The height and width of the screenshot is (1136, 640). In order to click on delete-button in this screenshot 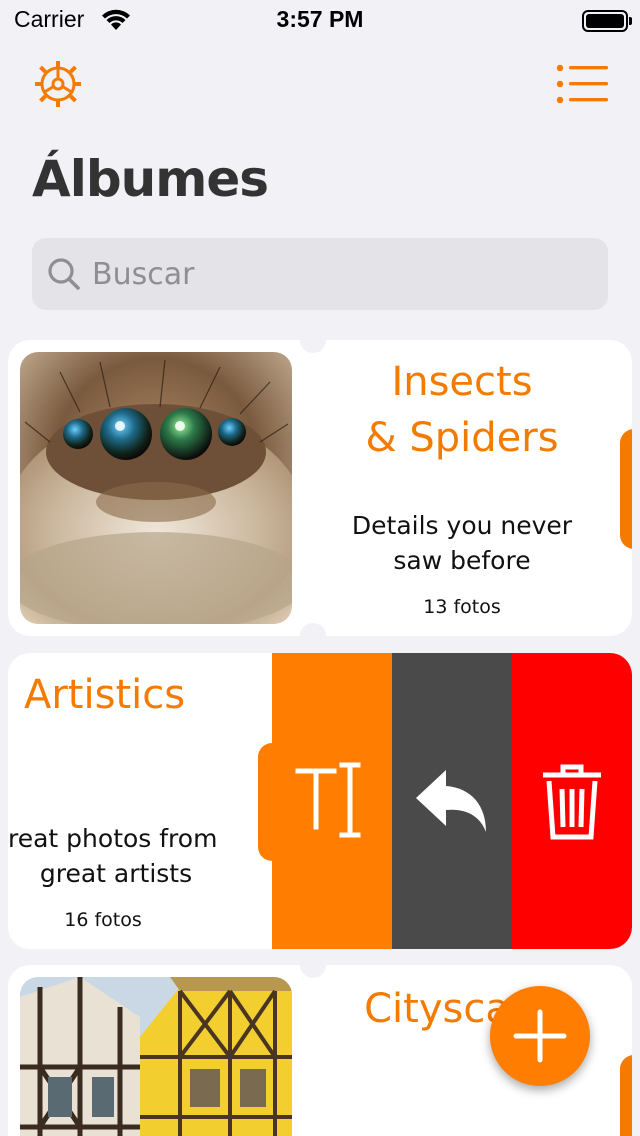, I will do `click(572, 801)`.